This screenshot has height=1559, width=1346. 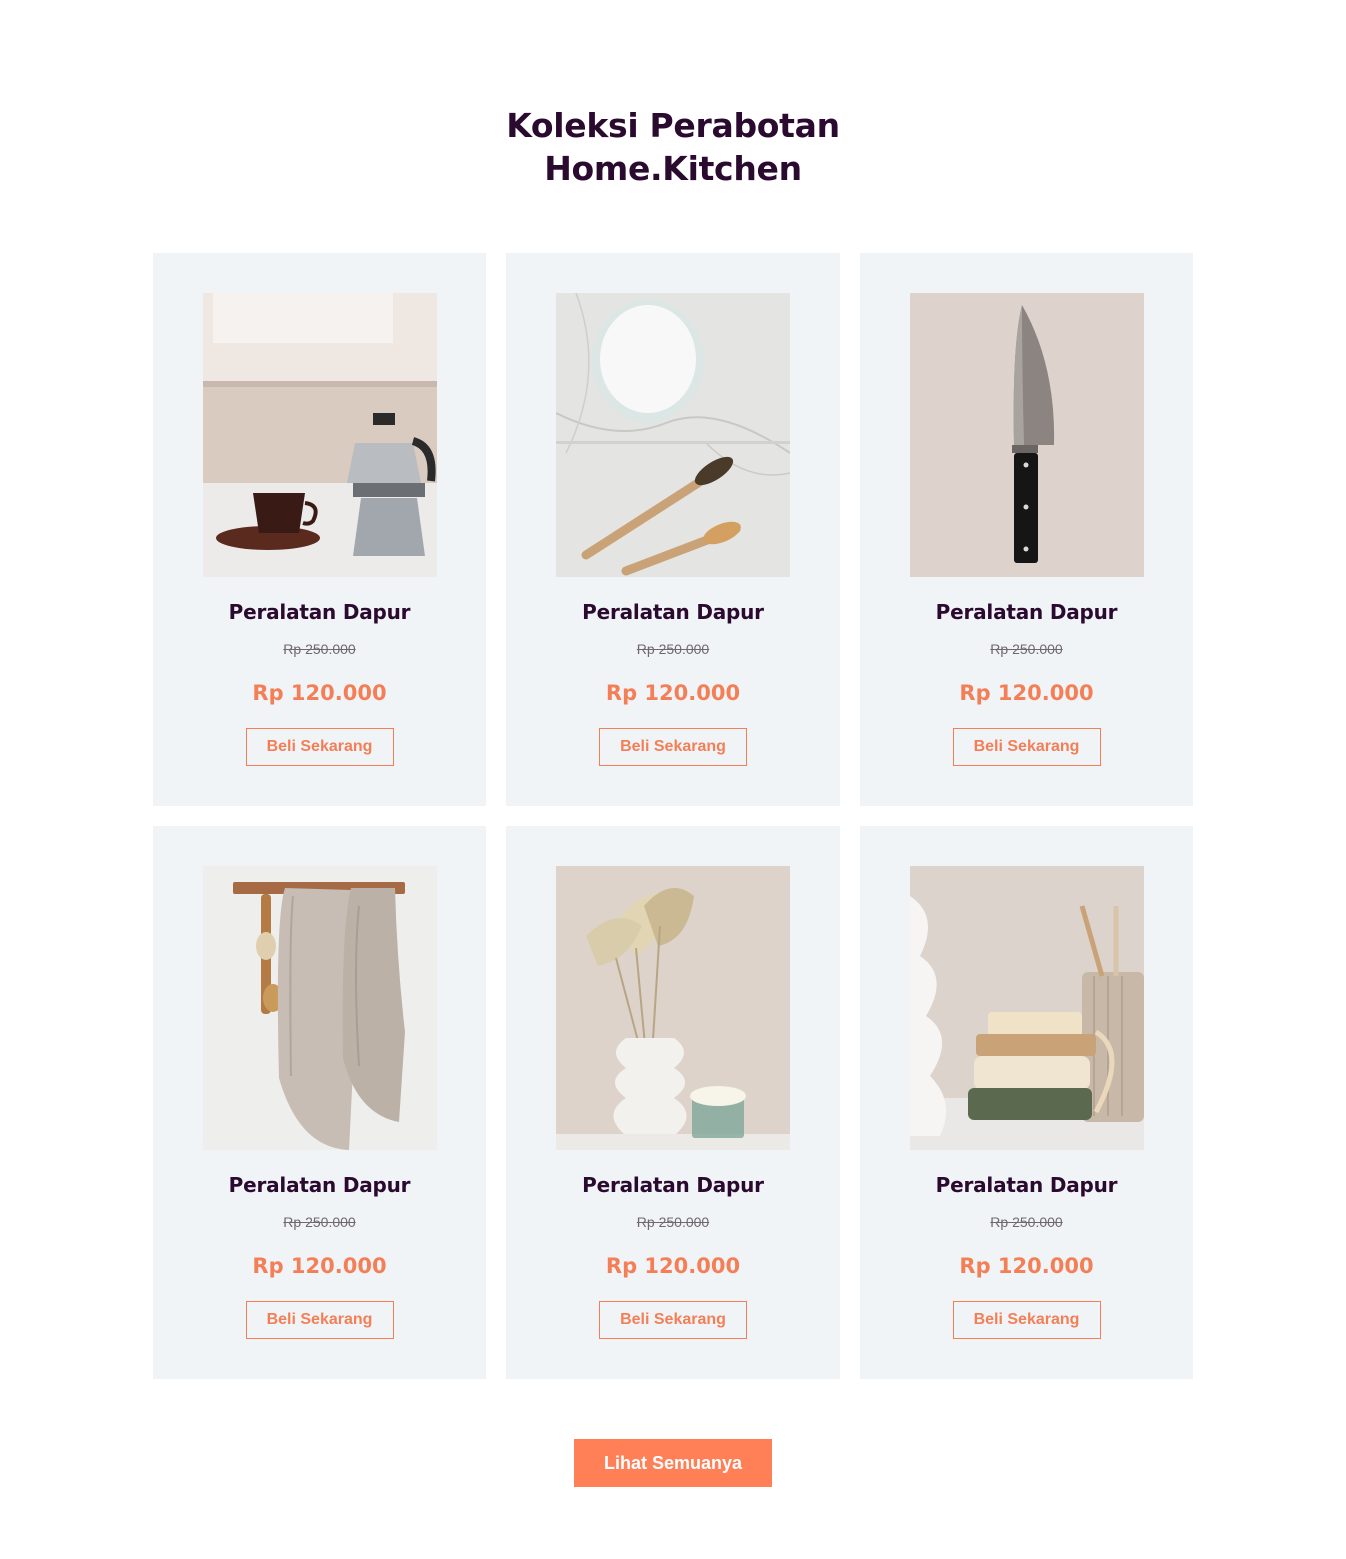 What do you see at coordinates (673, 1008) in the screenshot?
I see `dried-palm-vase-image` at bounding box center [673, 1008].